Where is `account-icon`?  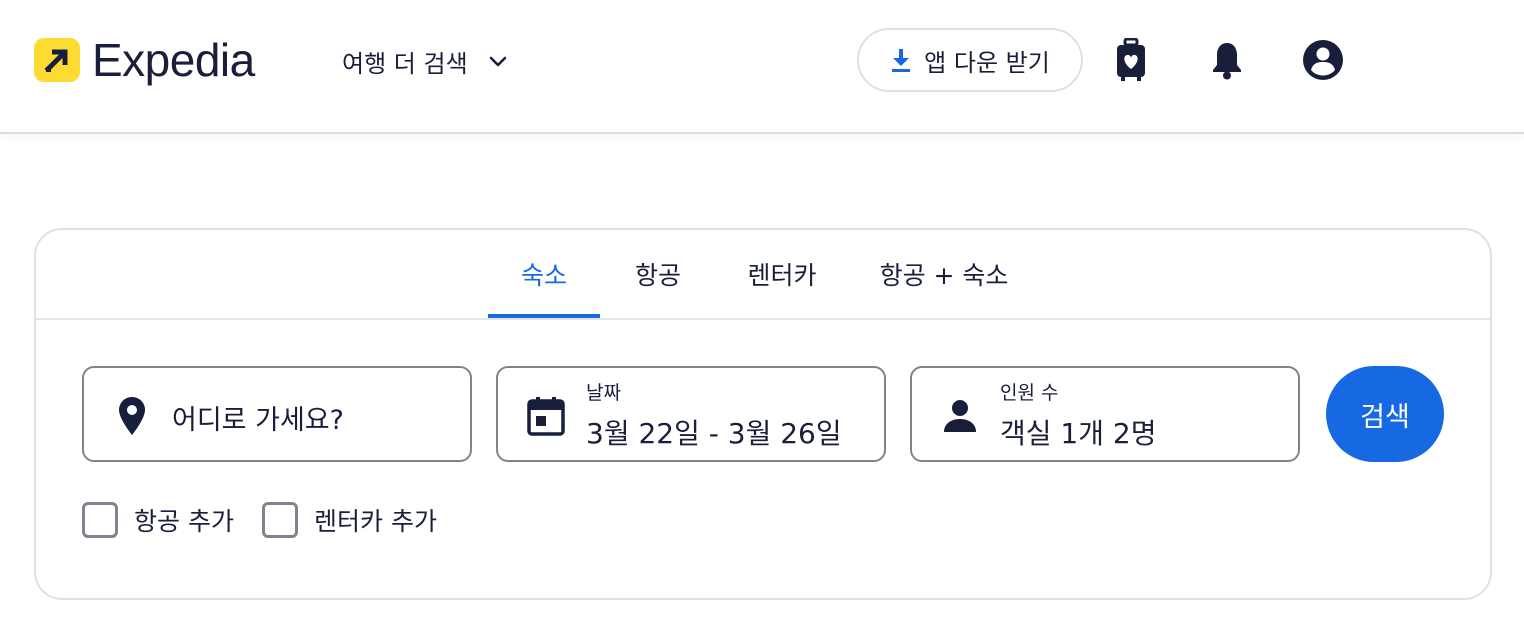 account-icon is located at coordinates (1323, 60).